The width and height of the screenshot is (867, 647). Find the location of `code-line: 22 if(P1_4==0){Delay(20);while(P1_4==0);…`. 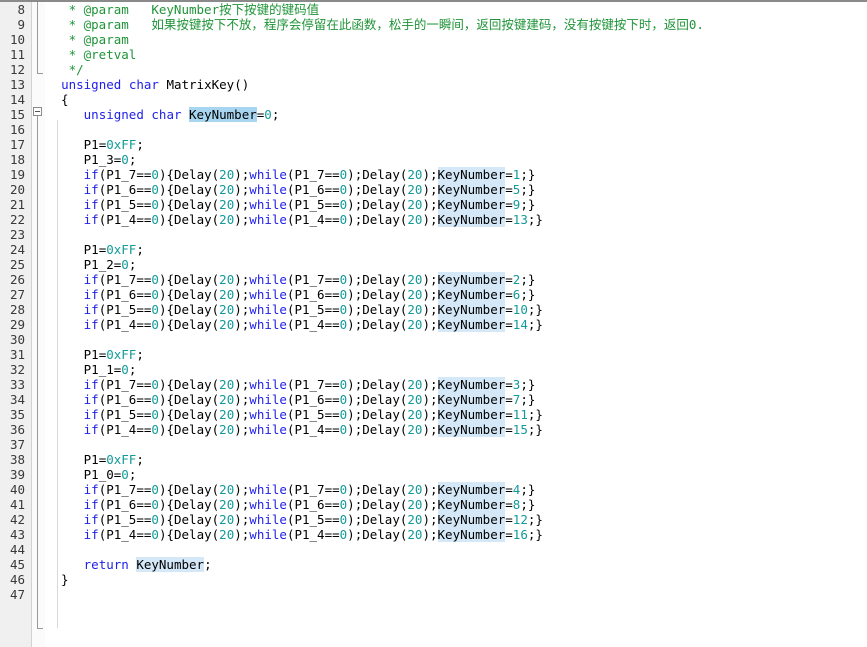

code-line: 22 if(P1_4==0){Delay(20);while(P1_4==0);… is located at coordinates (433, 219).